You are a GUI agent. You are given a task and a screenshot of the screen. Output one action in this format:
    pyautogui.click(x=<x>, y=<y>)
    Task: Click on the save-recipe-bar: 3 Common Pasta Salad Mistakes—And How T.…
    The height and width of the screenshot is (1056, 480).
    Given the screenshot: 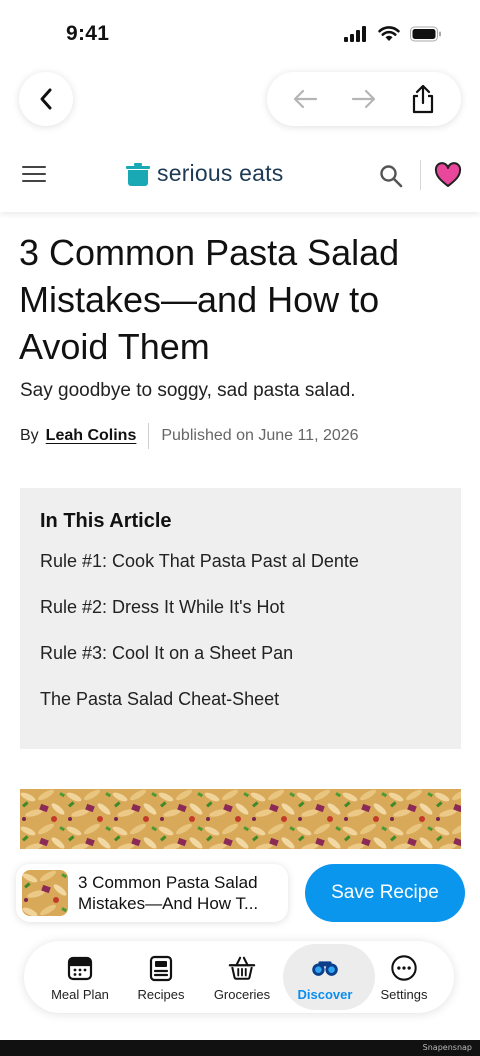 What is the action you would take?
    pyautogui.click(x=240, y=892)
    